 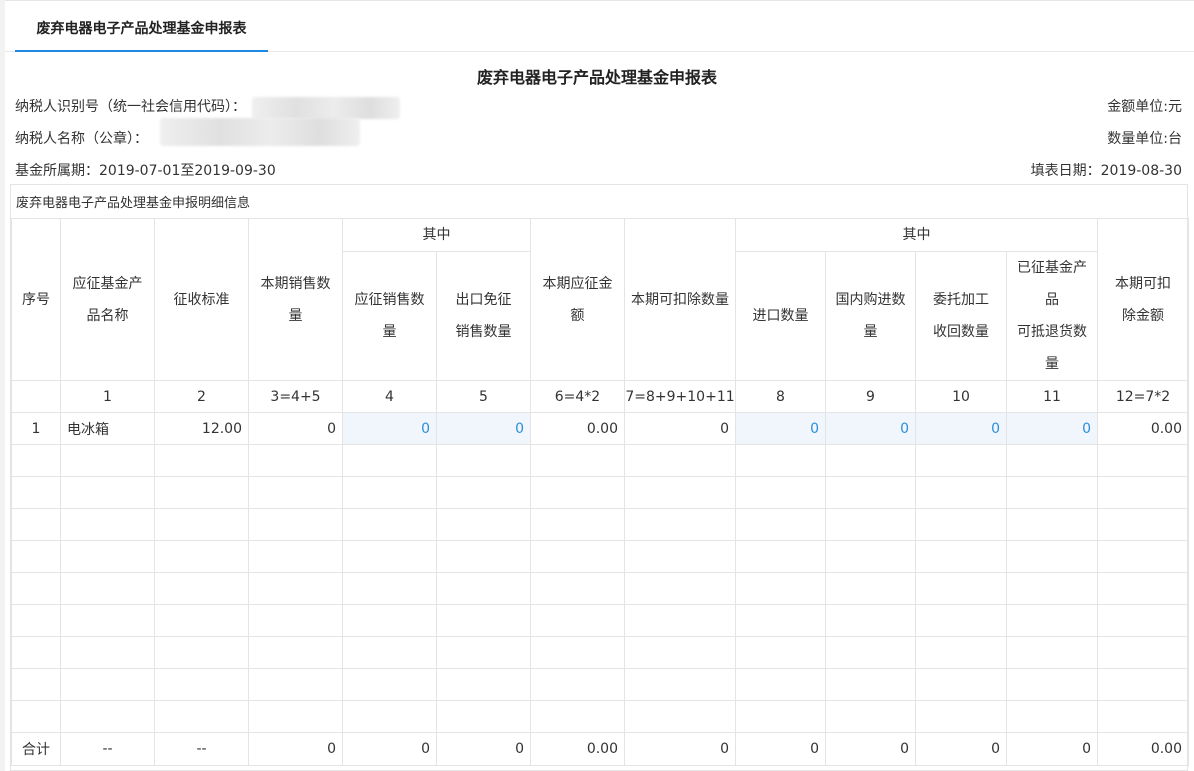 I want to click on cell-deductible-qty: 0, so click(x=680, y=428).